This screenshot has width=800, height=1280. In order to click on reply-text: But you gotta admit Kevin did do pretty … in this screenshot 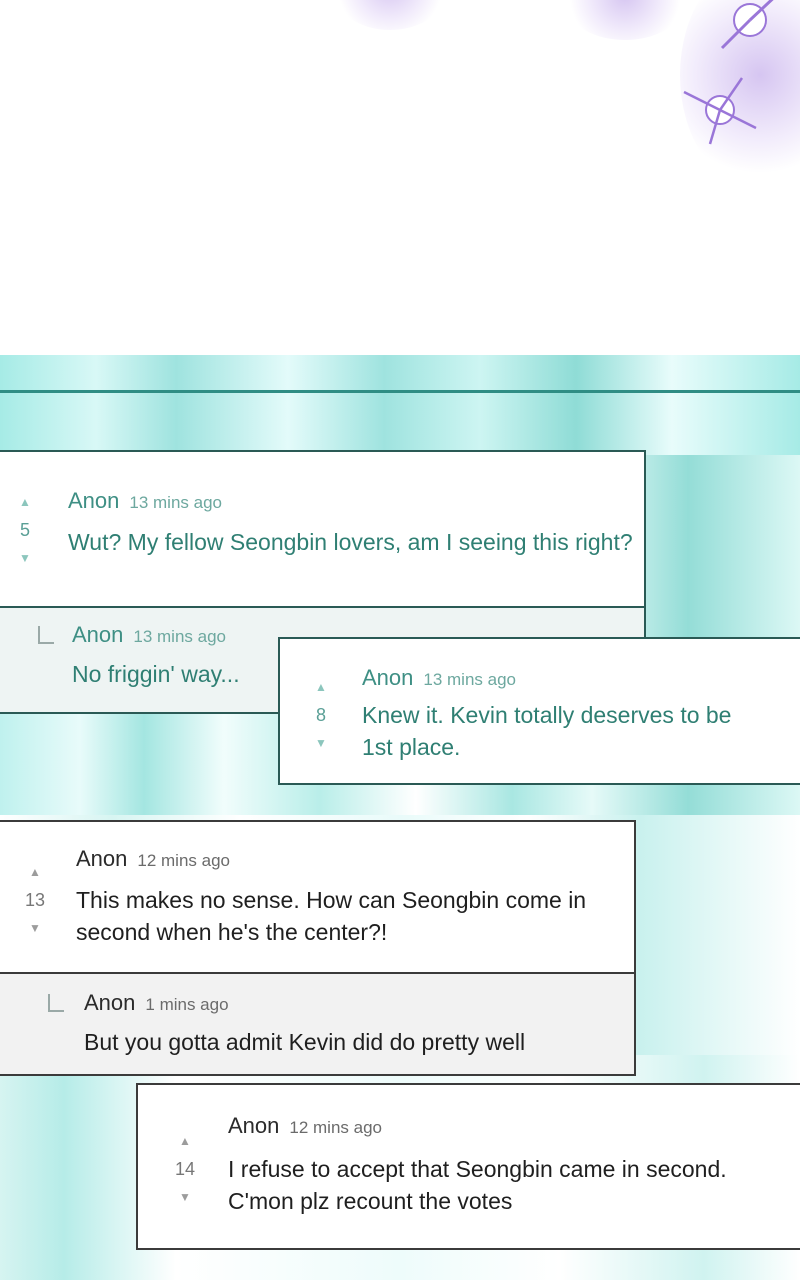, I will do `click(305, 1042)`.